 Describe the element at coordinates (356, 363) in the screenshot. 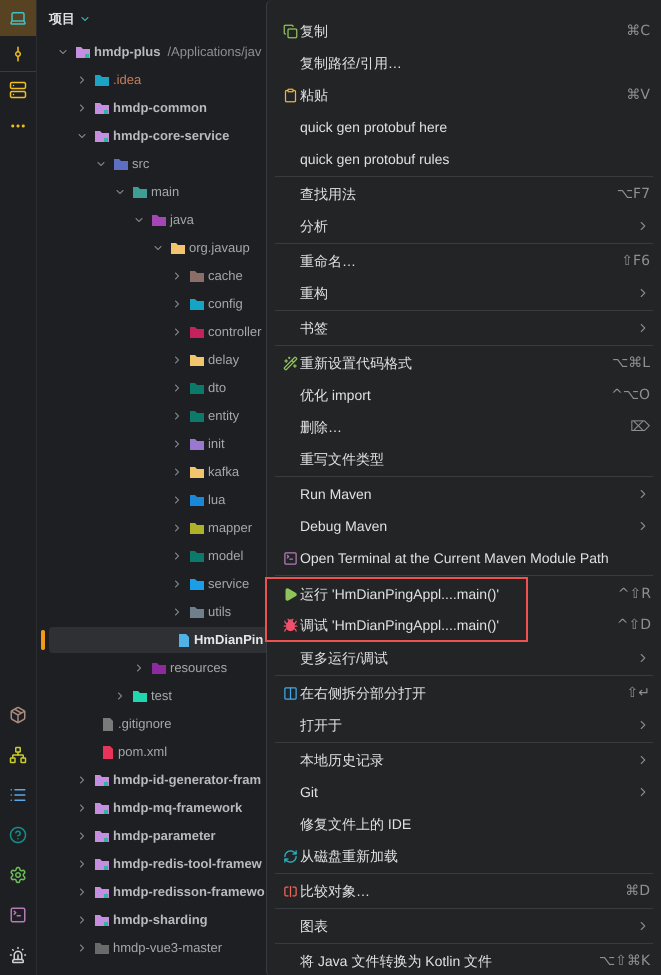

I see `menu-label: 重新设置代码格式` at that location.